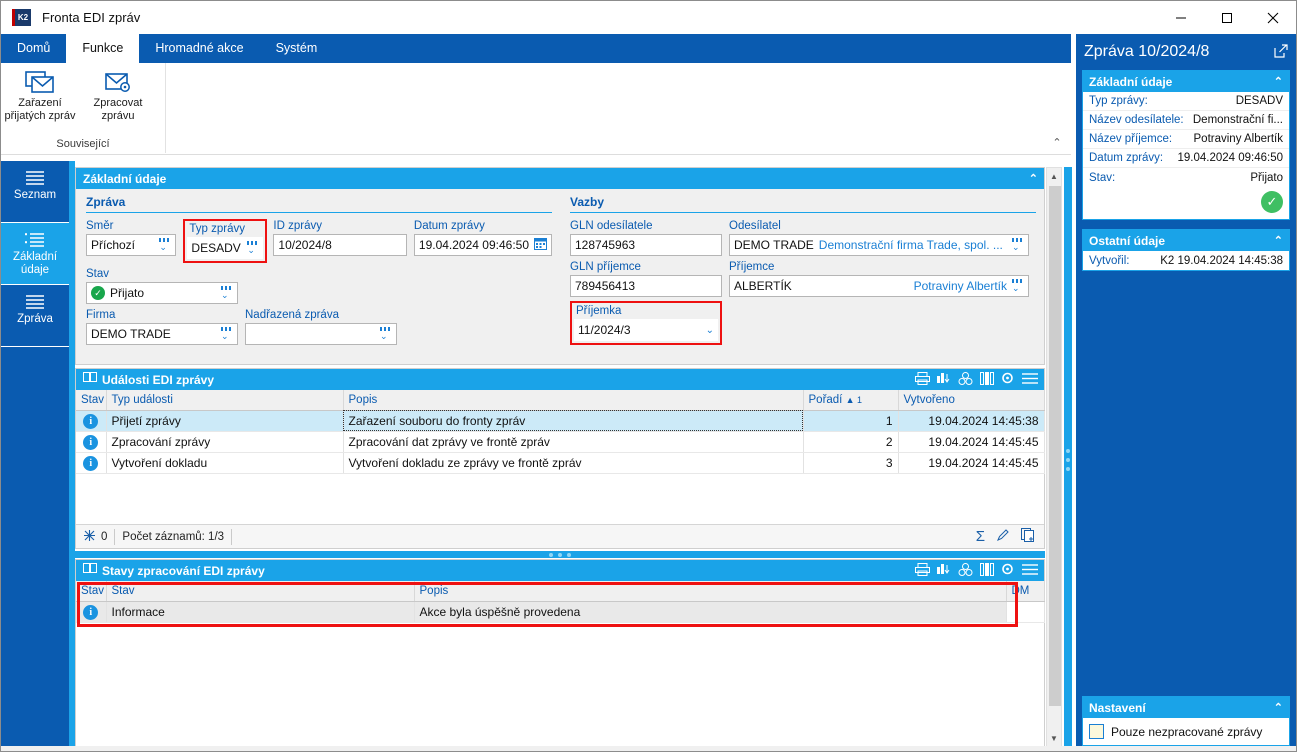 The height and width of the screenshot is (752, 1297). What do you see at coordinates (1273, 17) in the screenshot?
I see `close-button` at bounding box center [1273, 17].